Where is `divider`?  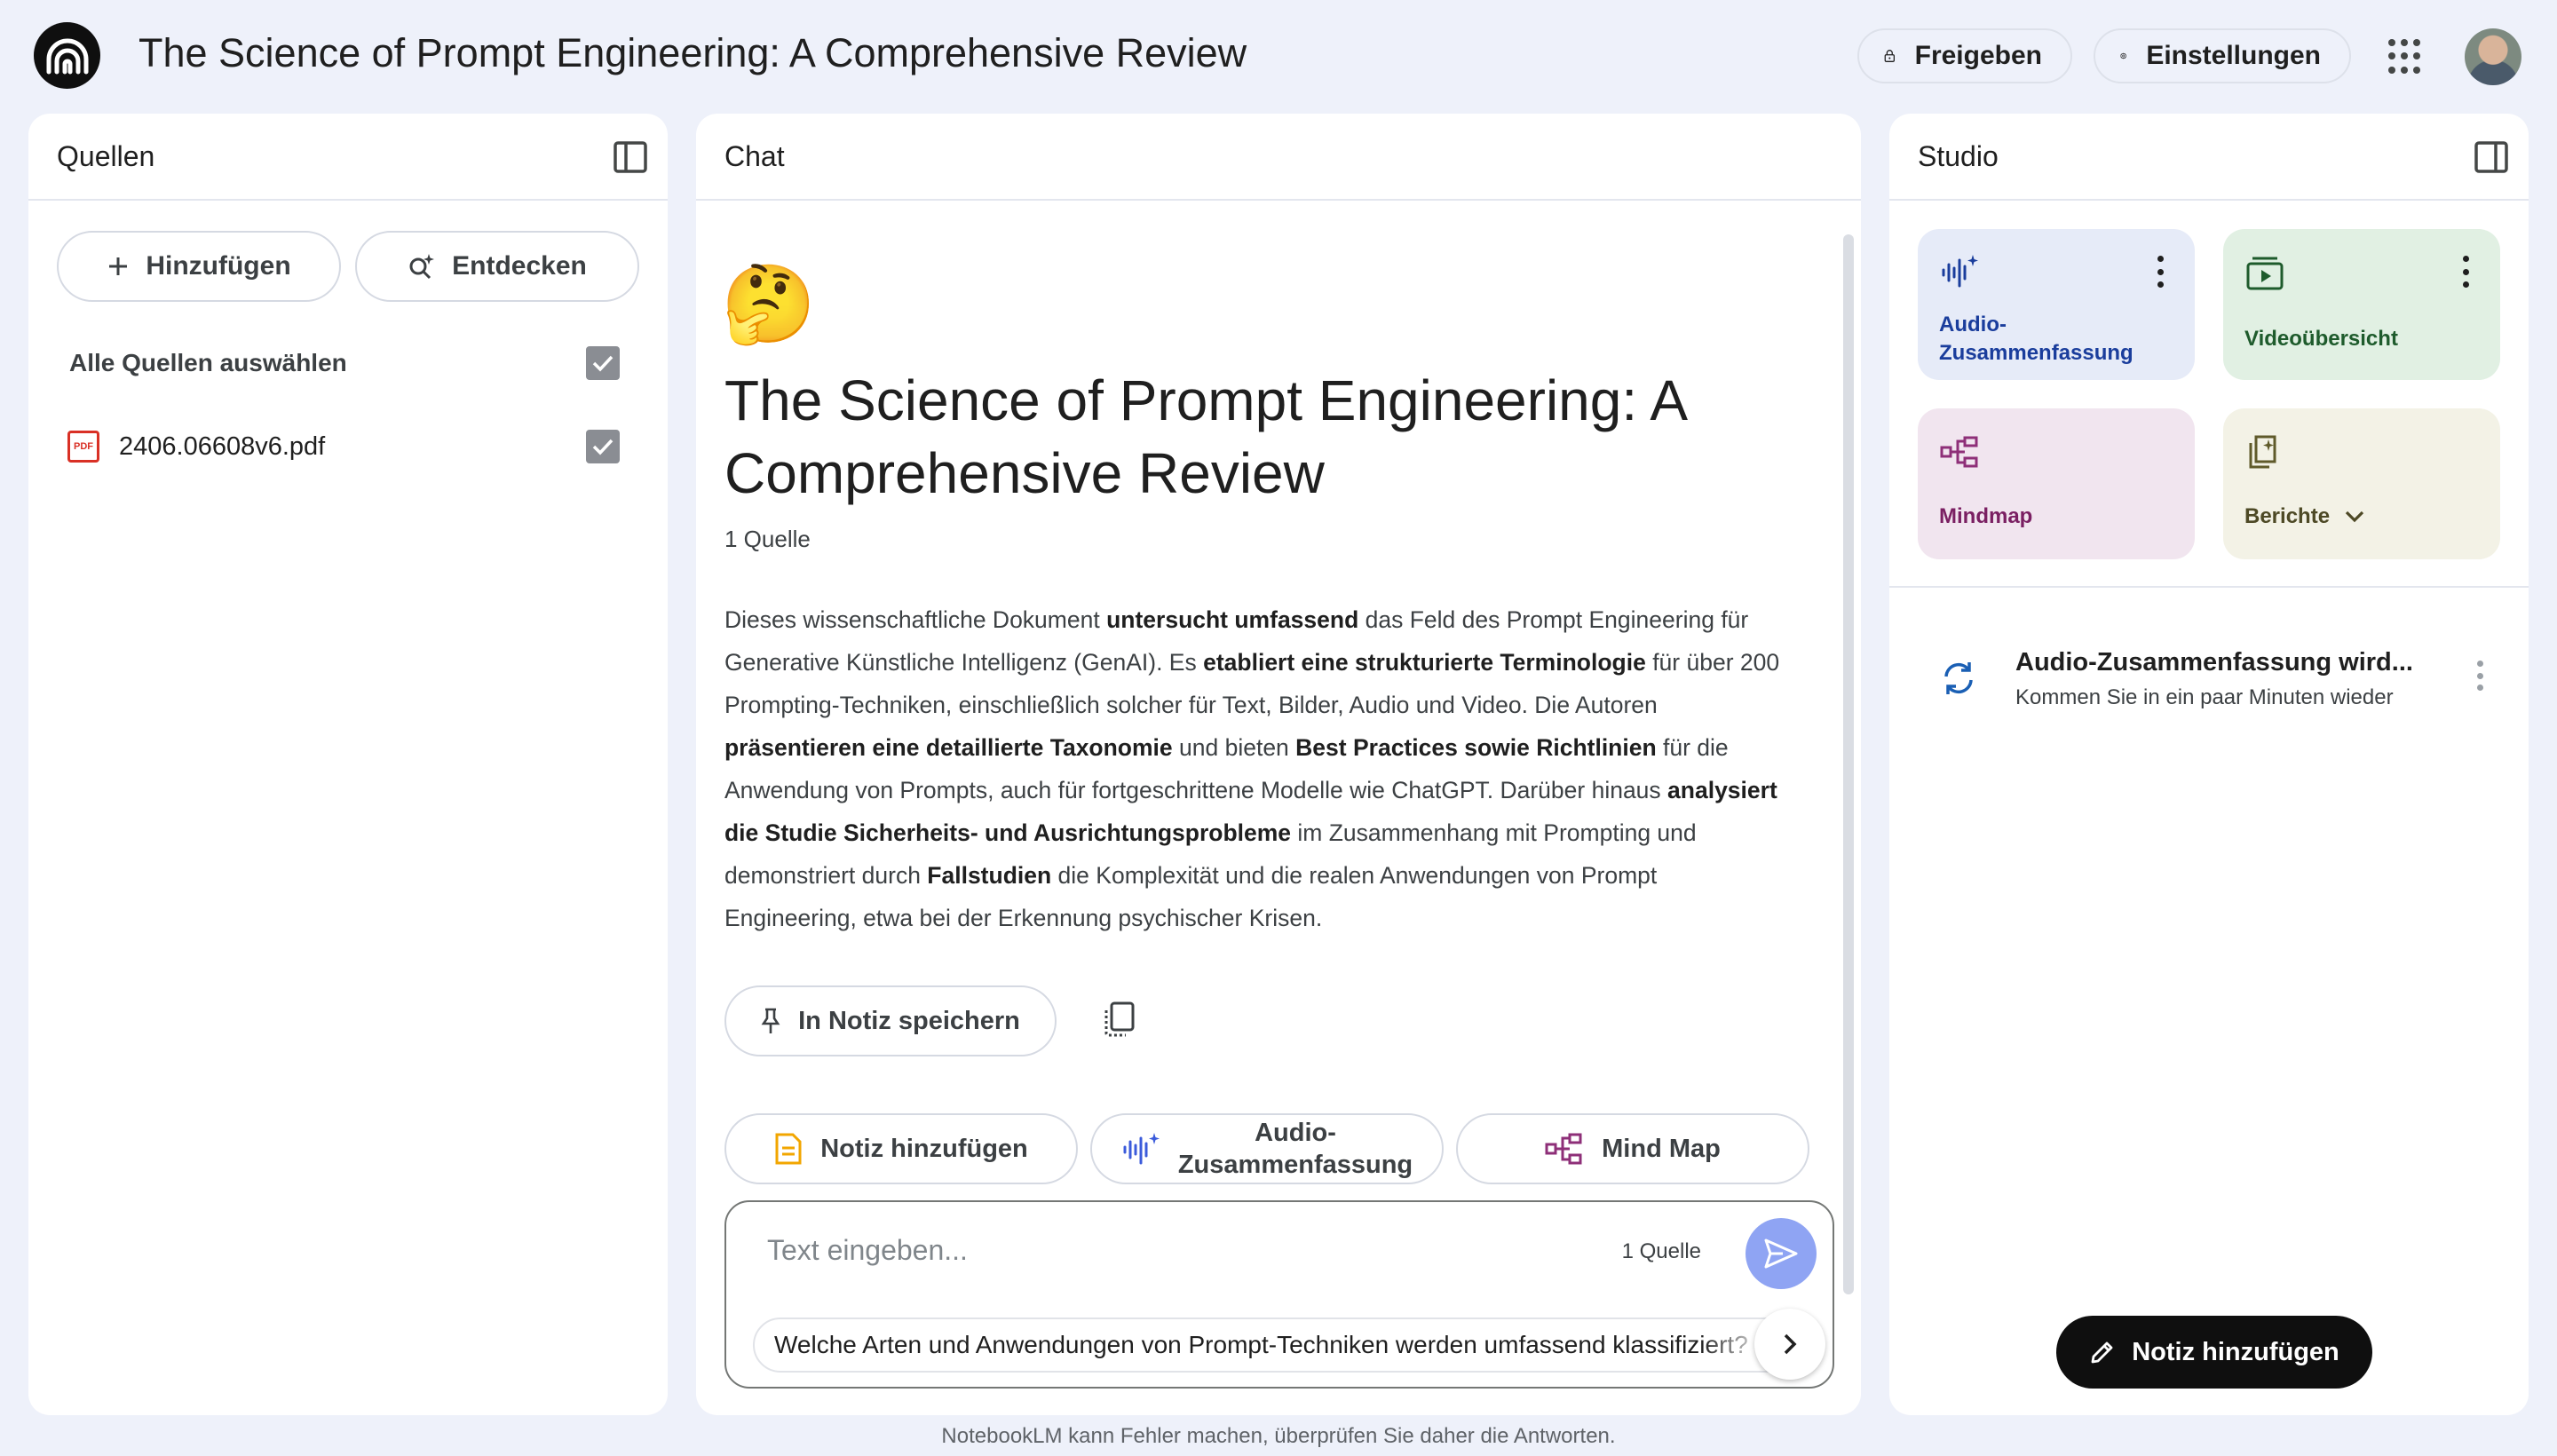
divider is located at coordinates (2209, 587).